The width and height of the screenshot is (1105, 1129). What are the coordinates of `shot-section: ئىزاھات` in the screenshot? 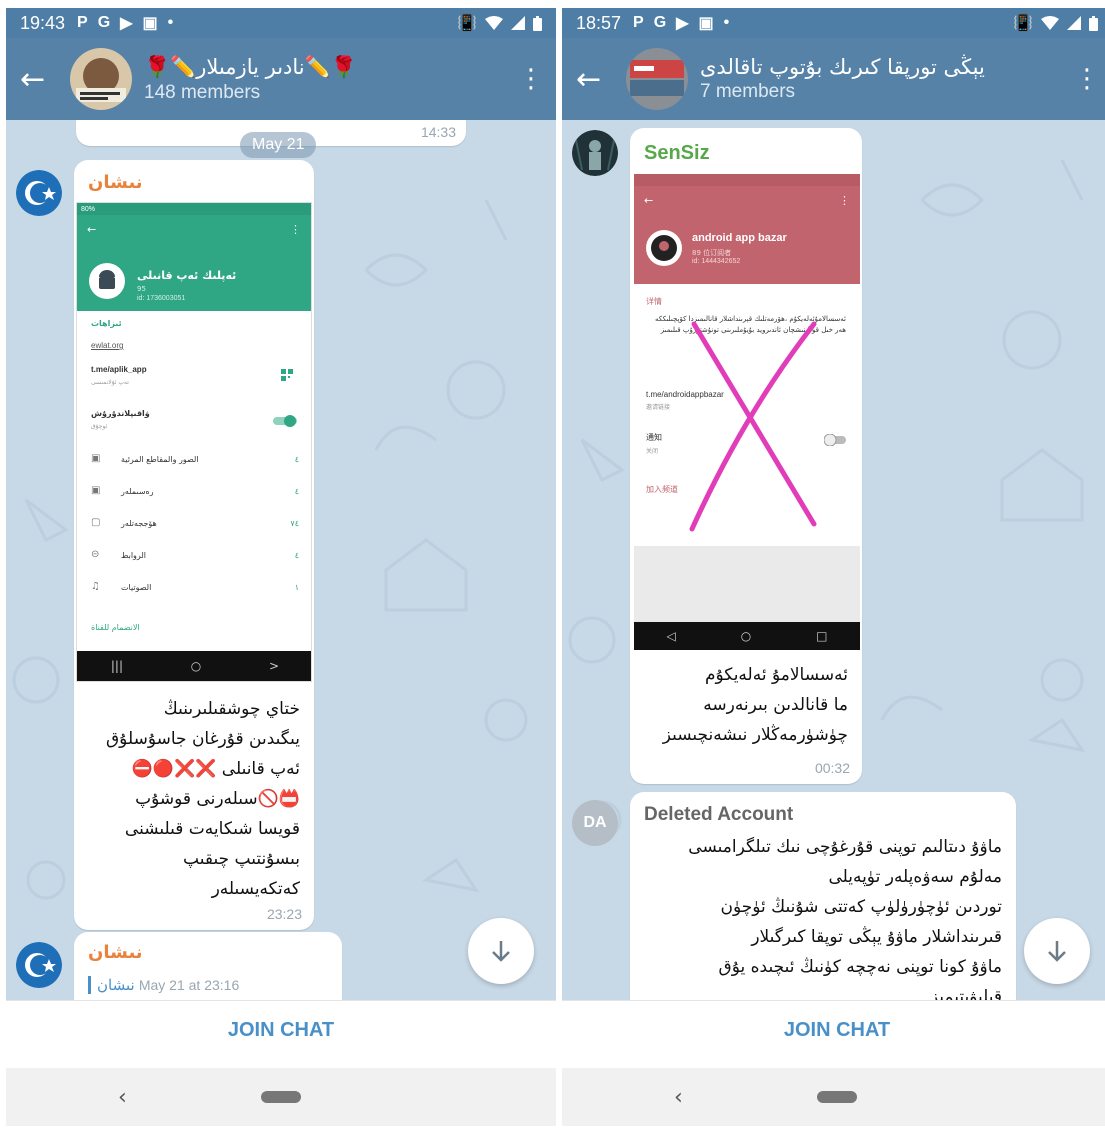 It's located at (106, 323).